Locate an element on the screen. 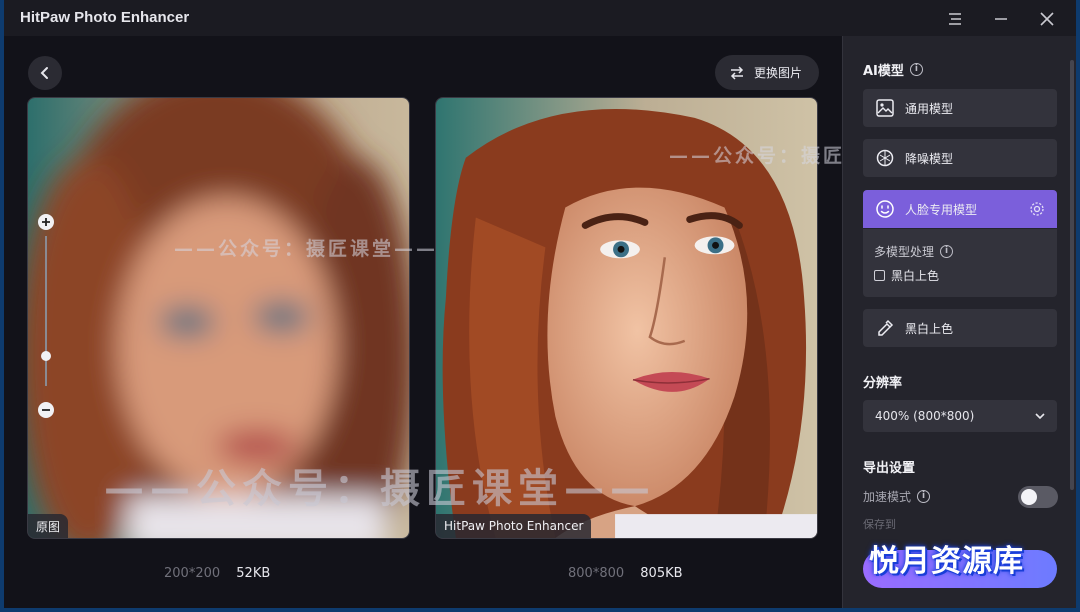 This screenshot has width=1080, height=612. colorize-checkbox-row: 黑白上色 is located at coordinates (906, 275).